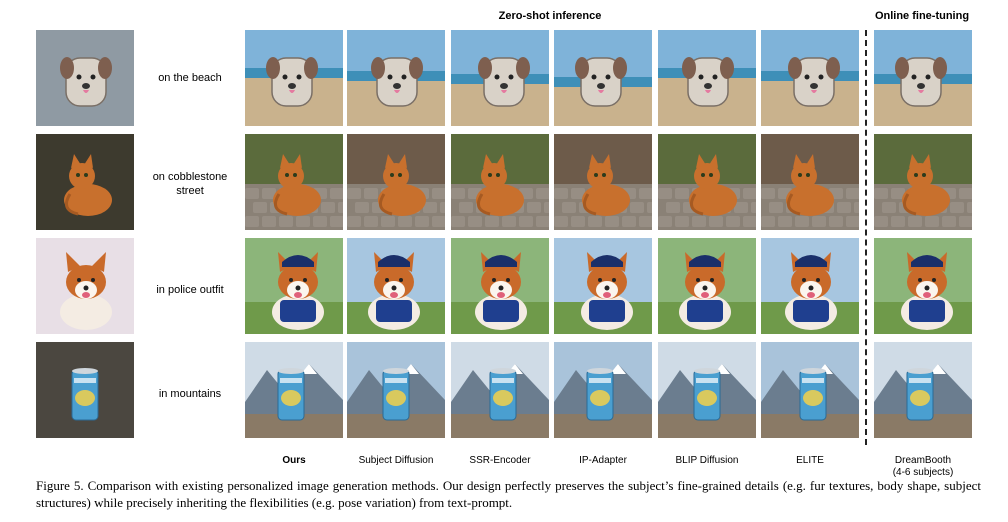  Describe the element at coordinates (810, 460) in the screenshot. I see `method-label: ELITE` at that location.